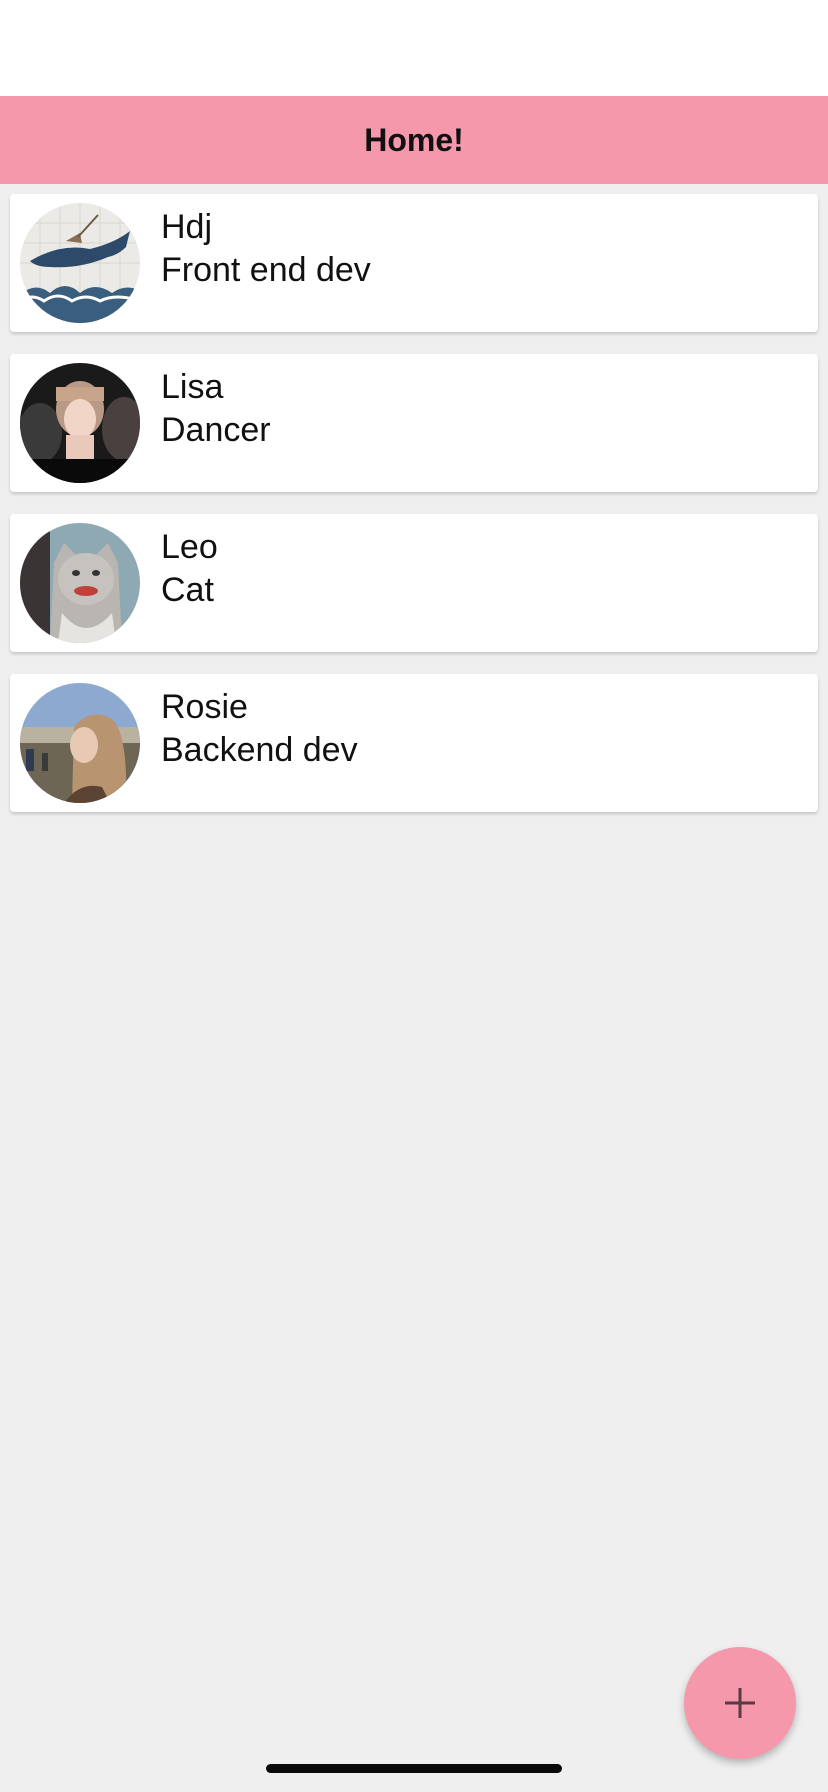 This screenshot has width=828, height=1792. What do you see at coordinates (414, 263) in the screenshot?
I see `contact-card-hdj: Hdj Front end dev` at bounding box center [414, 263].